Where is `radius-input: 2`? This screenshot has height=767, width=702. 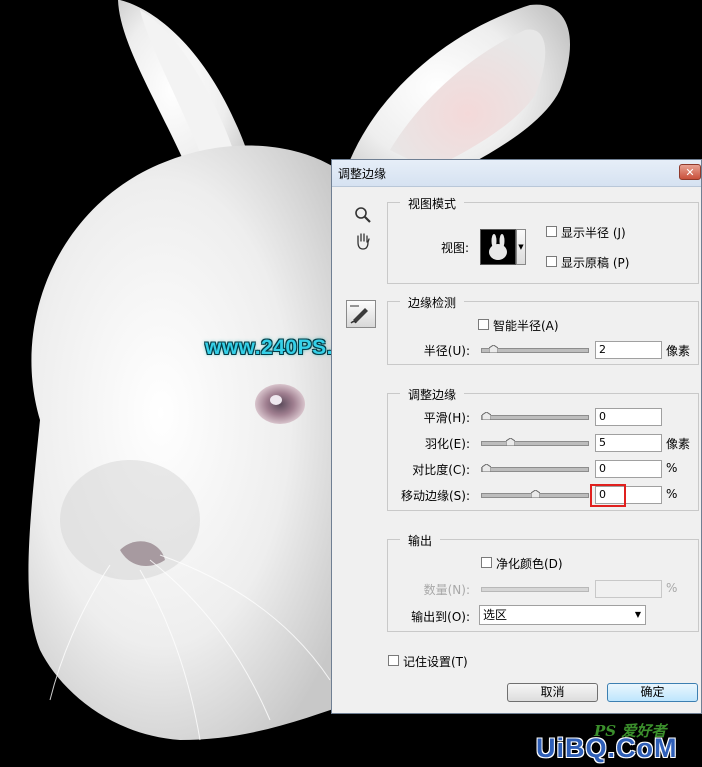 radius-input: 2 is located at coordinates (628, 350).